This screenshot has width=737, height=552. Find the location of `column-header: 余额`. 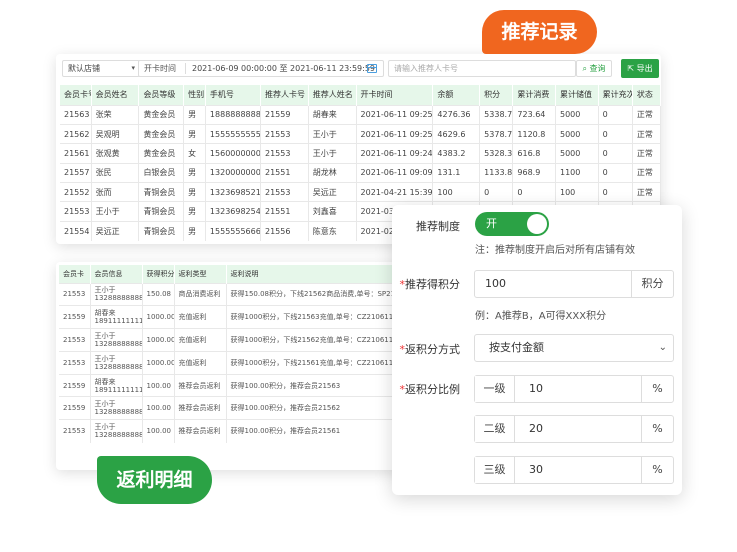

column-header: 余额 is located at coordinates (456, 95).